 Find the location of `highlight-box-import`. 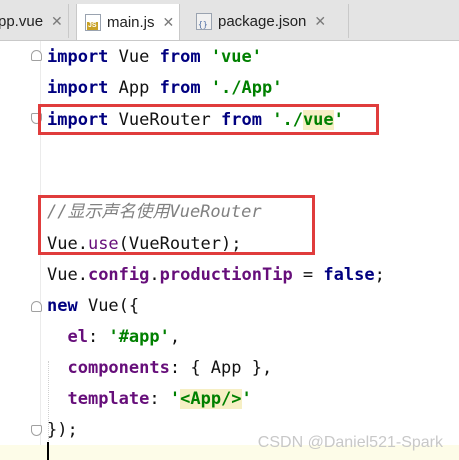

highlight-box-import is located at coordinates (208, 119).